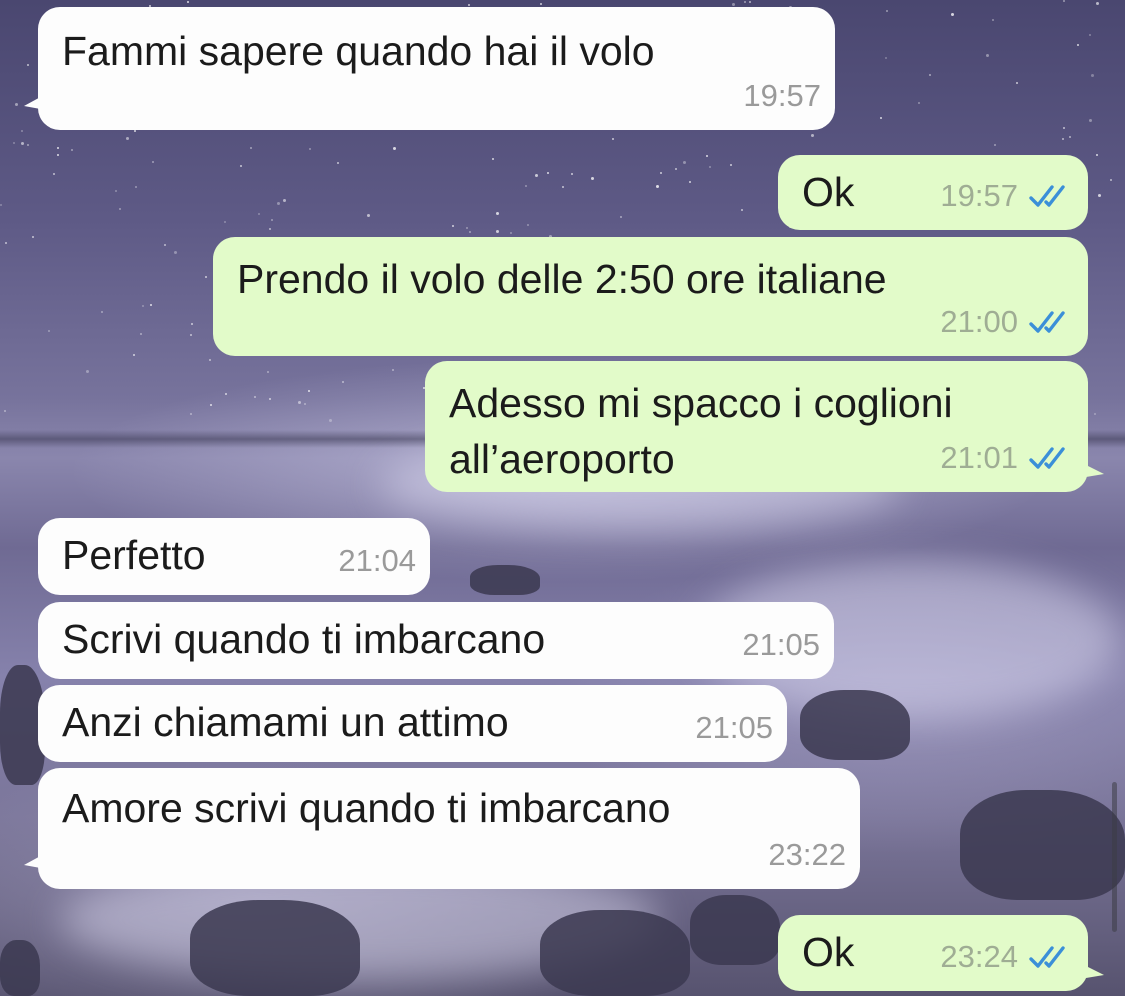 This screenshot has width=1125, height=996. What do you see at coordinates (134, 555) in the screenshot?
I see `message-text: Perfetto` at bounding box center [134, 555].